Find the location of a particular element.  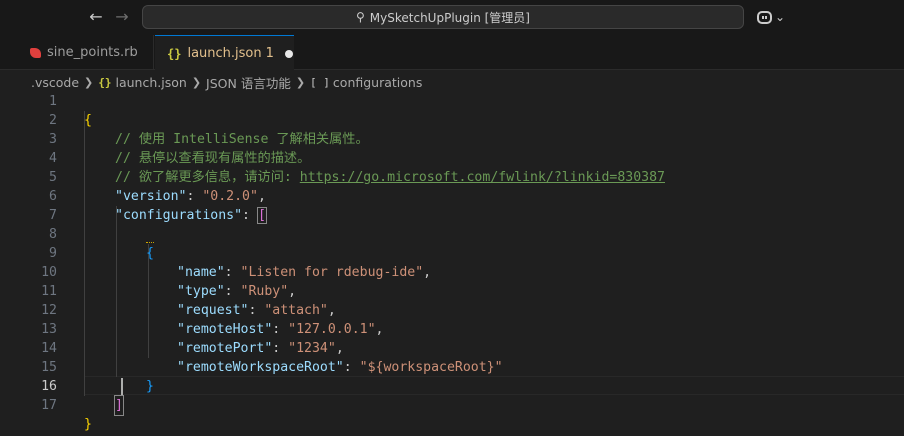

chevron-down-icon: ⌄ is located at coordinates (780, 17).